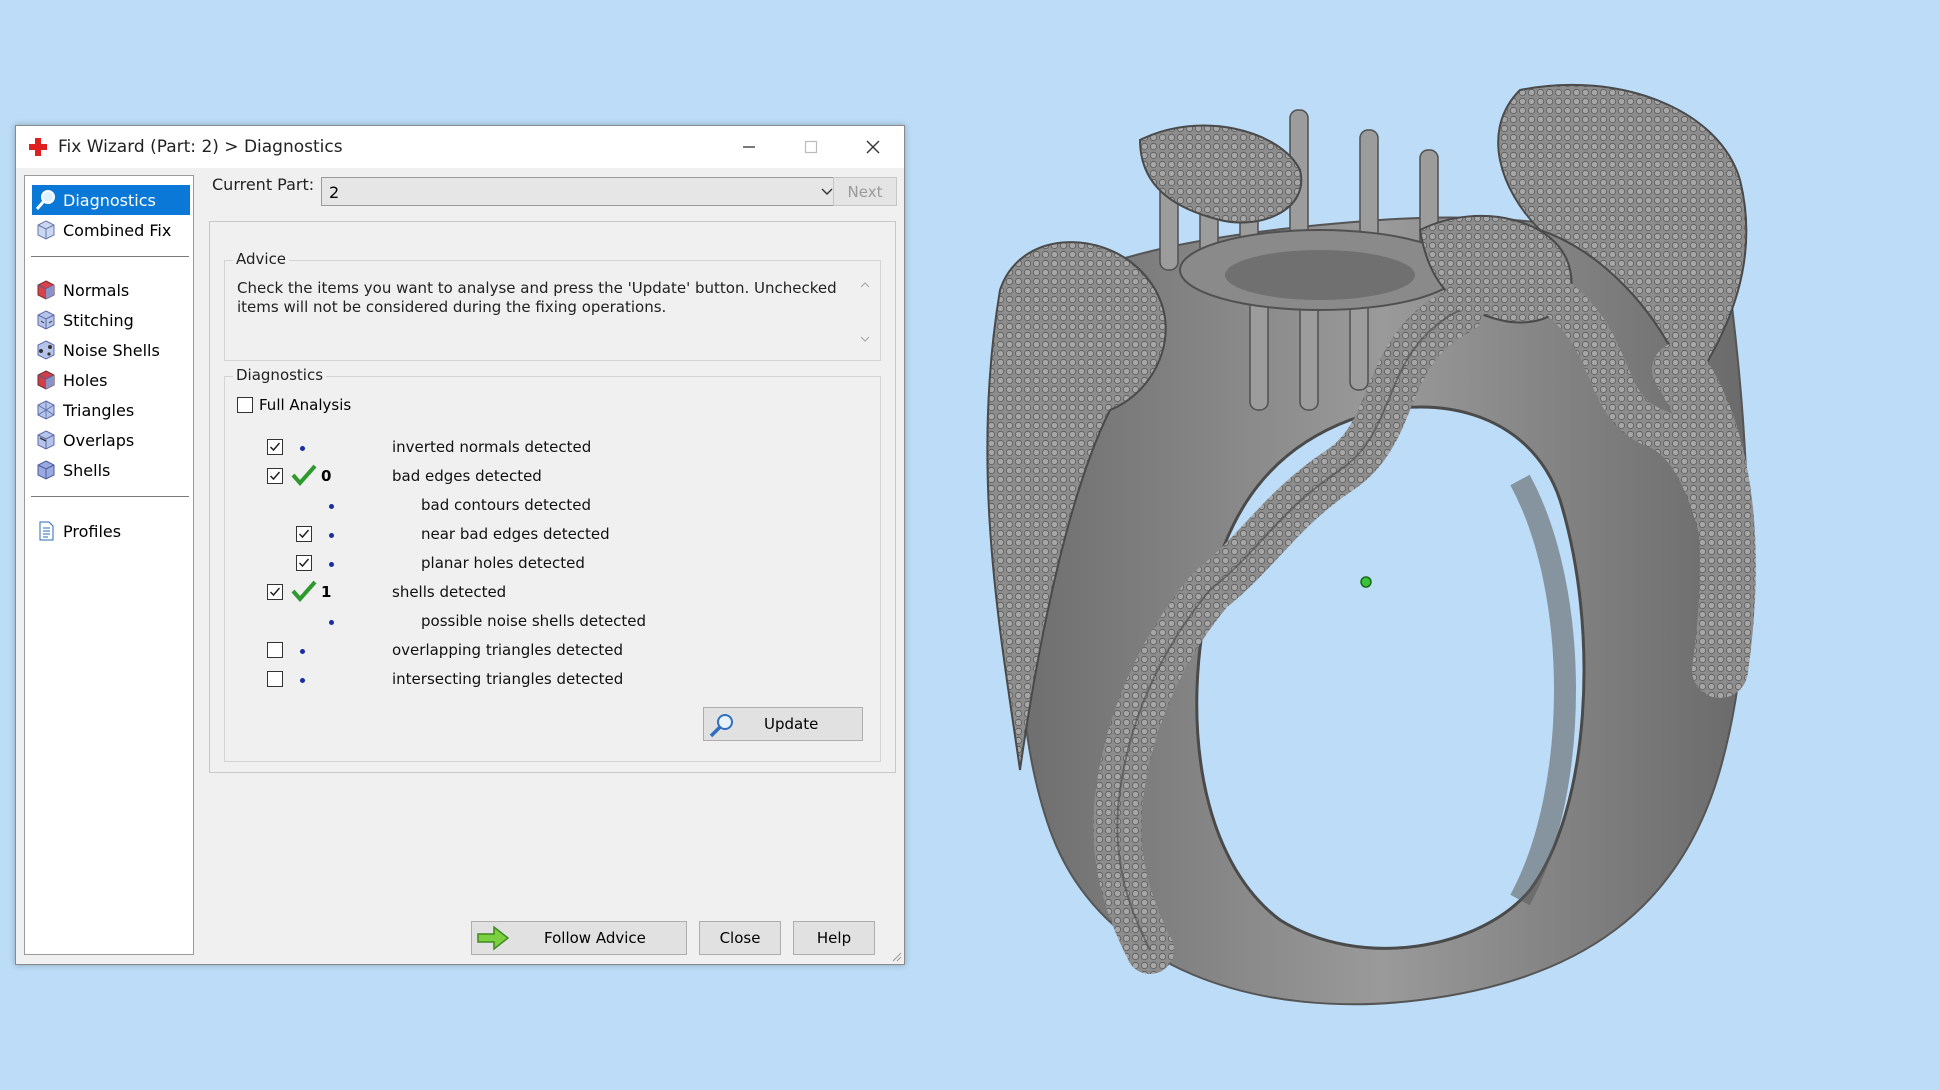 The image size is (1940, 1090). I want to click on row-label: bad contours detected, so click(506, 505).